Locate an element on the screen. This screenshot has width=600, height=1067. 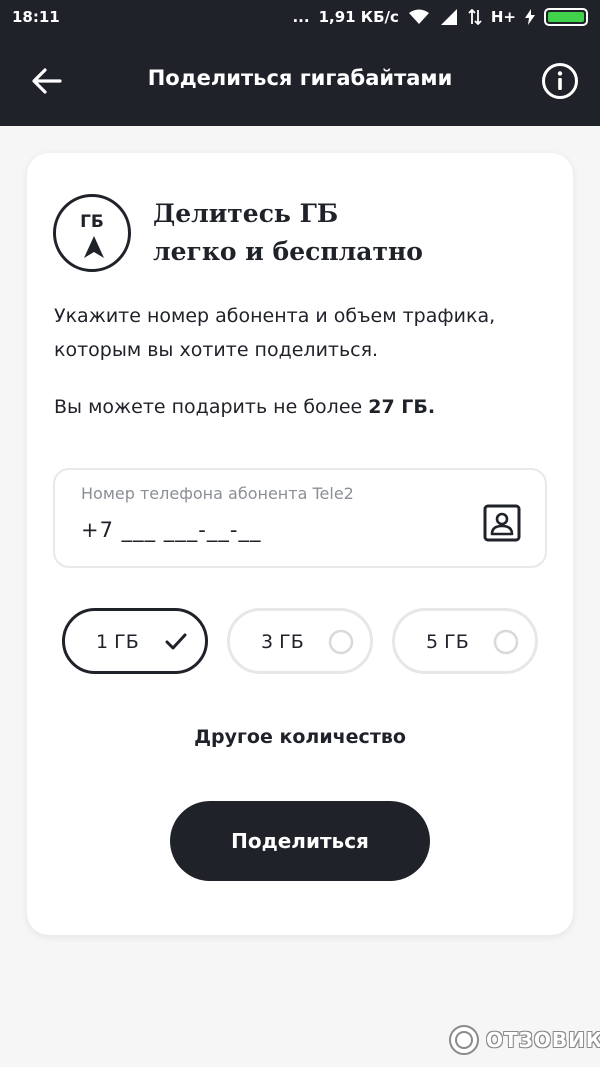
battery-icon is located at coordinates (566, 17).